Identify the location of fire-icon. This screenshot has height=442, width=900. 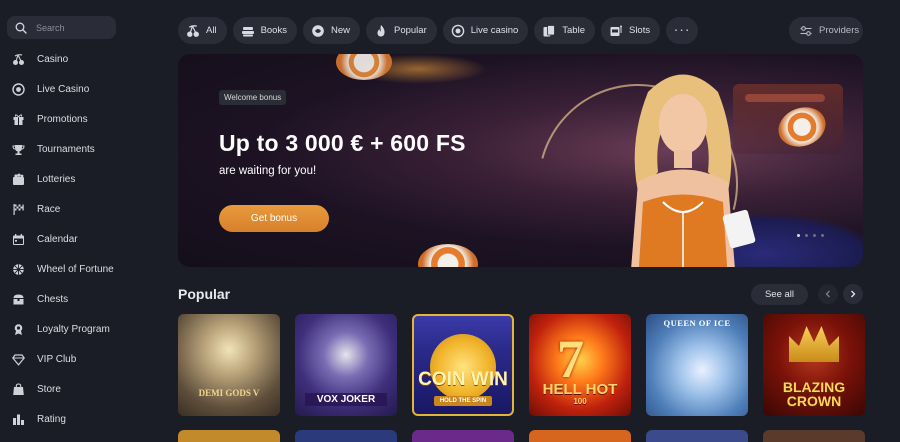
(381, 31).